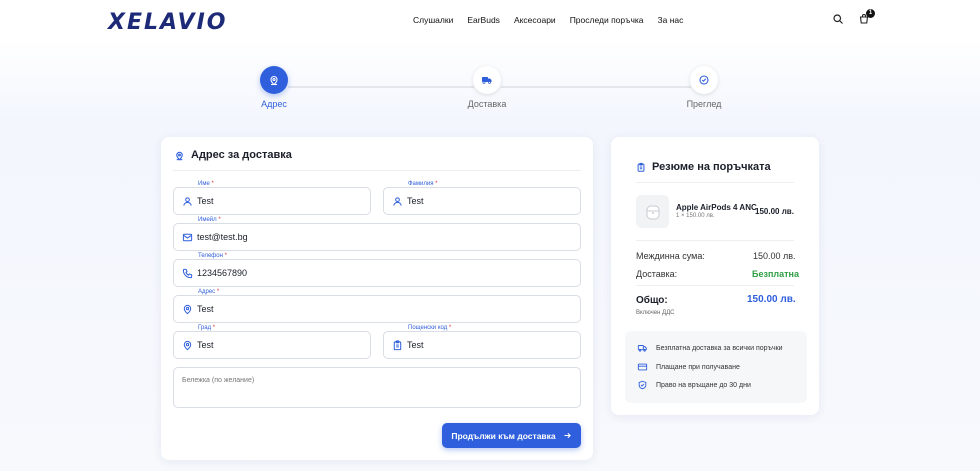  What do you see at coordinates (487, 104) in the screenshot?
I see `step-label-delivery: Доставка` at bounding box center [487, 104].